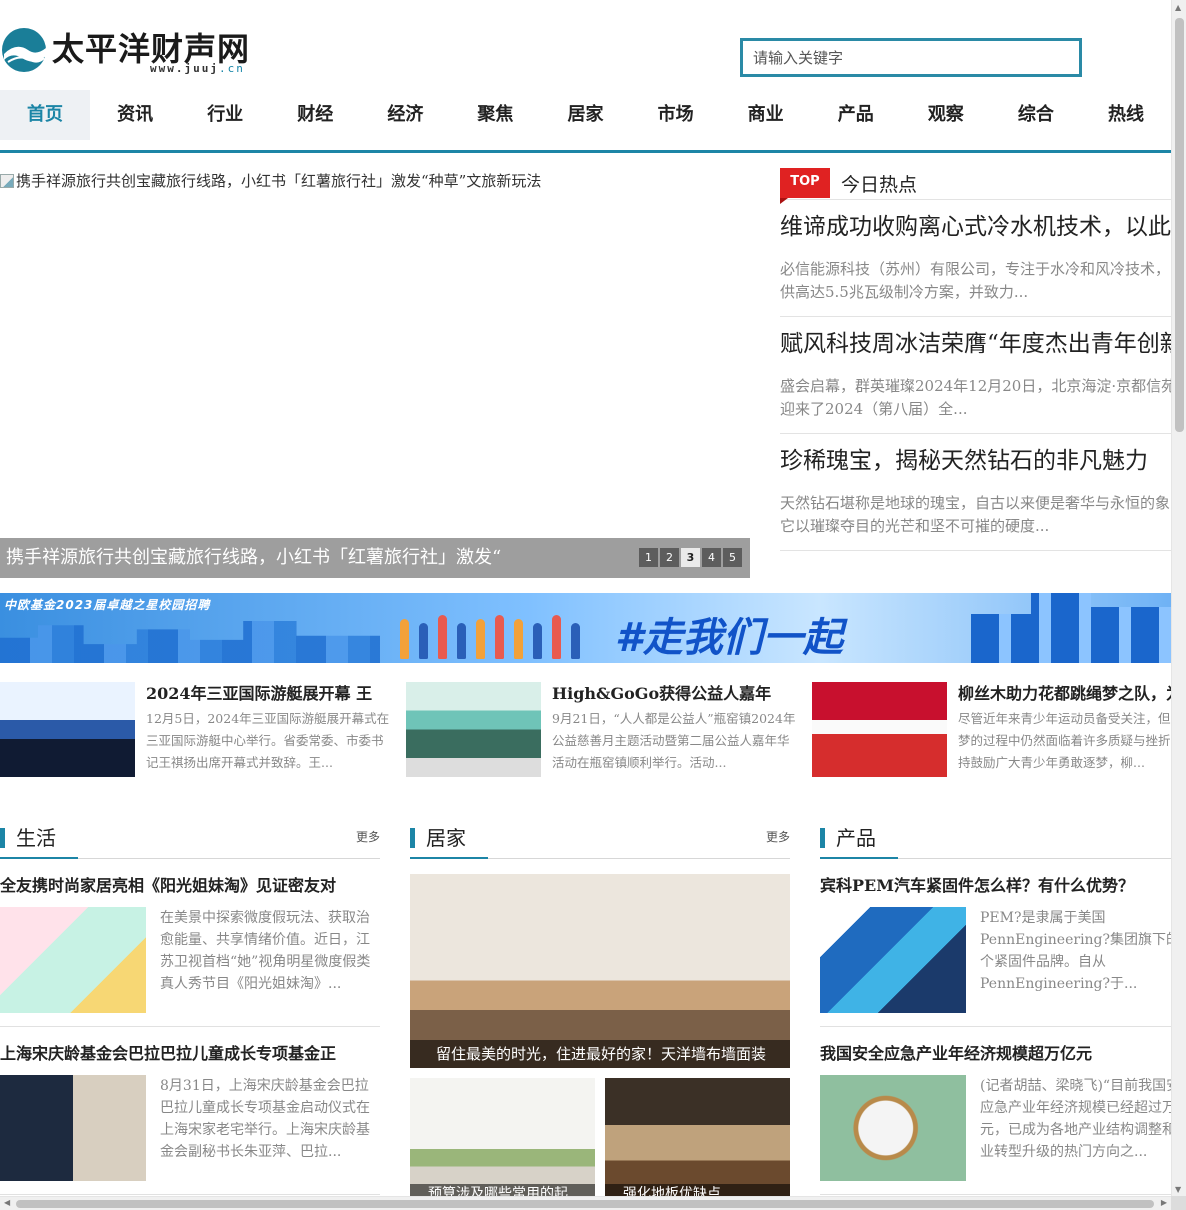  Describe the element at coordinates (45, 115) in the screenshot. I see `nav-item-home: 首页` at that location.